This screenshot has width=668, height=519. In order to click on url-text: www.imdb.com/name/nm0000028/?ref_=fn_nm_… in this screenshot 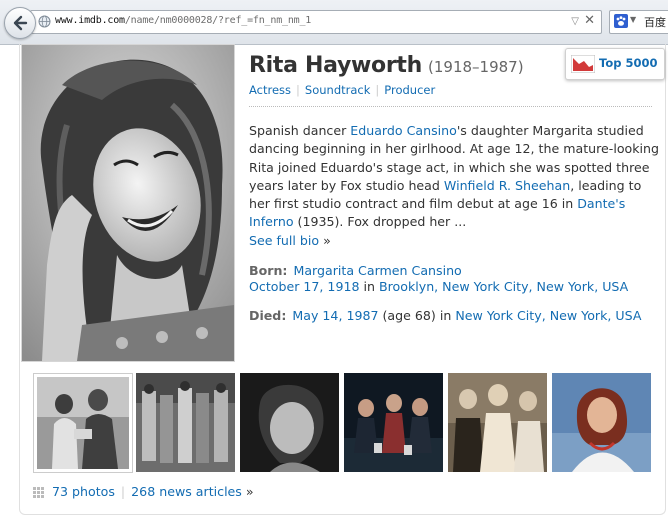, I will do `click(183, 20)`.